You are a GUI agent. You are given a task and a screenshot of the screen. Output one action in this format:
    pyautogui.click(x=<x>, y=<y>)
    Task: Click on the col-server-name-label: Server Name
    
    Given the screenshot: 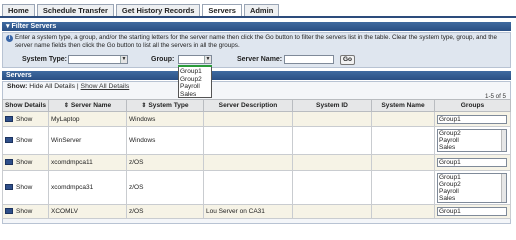 What is the action you would take?
    pyautogui.click(x=91, y=105)
    